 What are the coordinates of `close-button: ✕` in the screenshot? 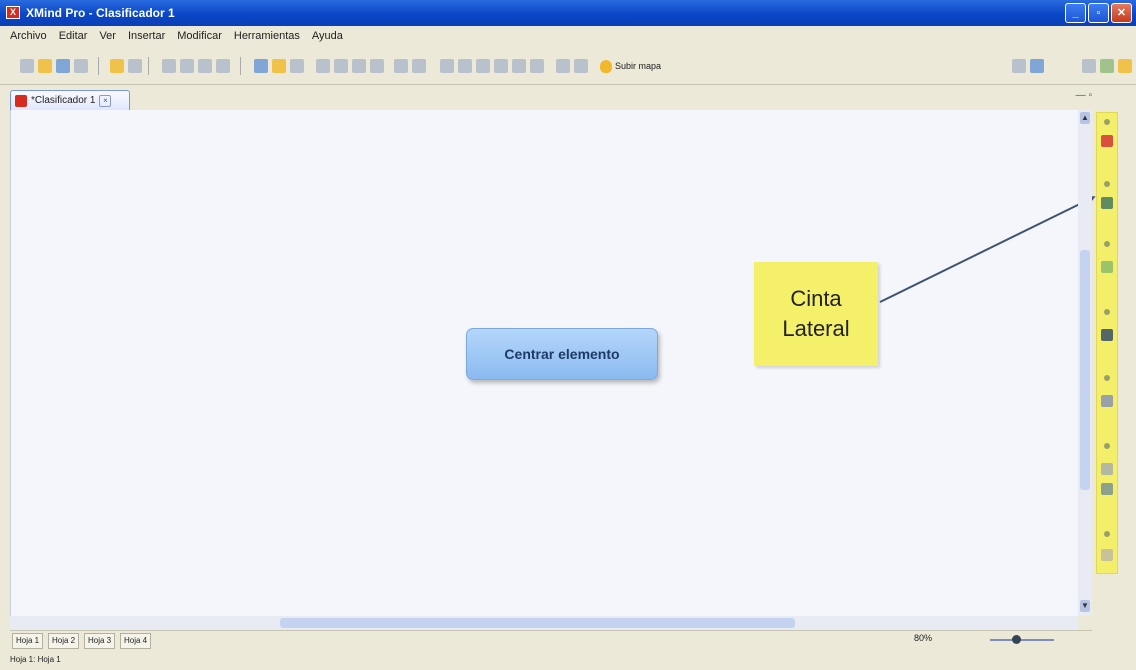 It's located at (1121, 13).